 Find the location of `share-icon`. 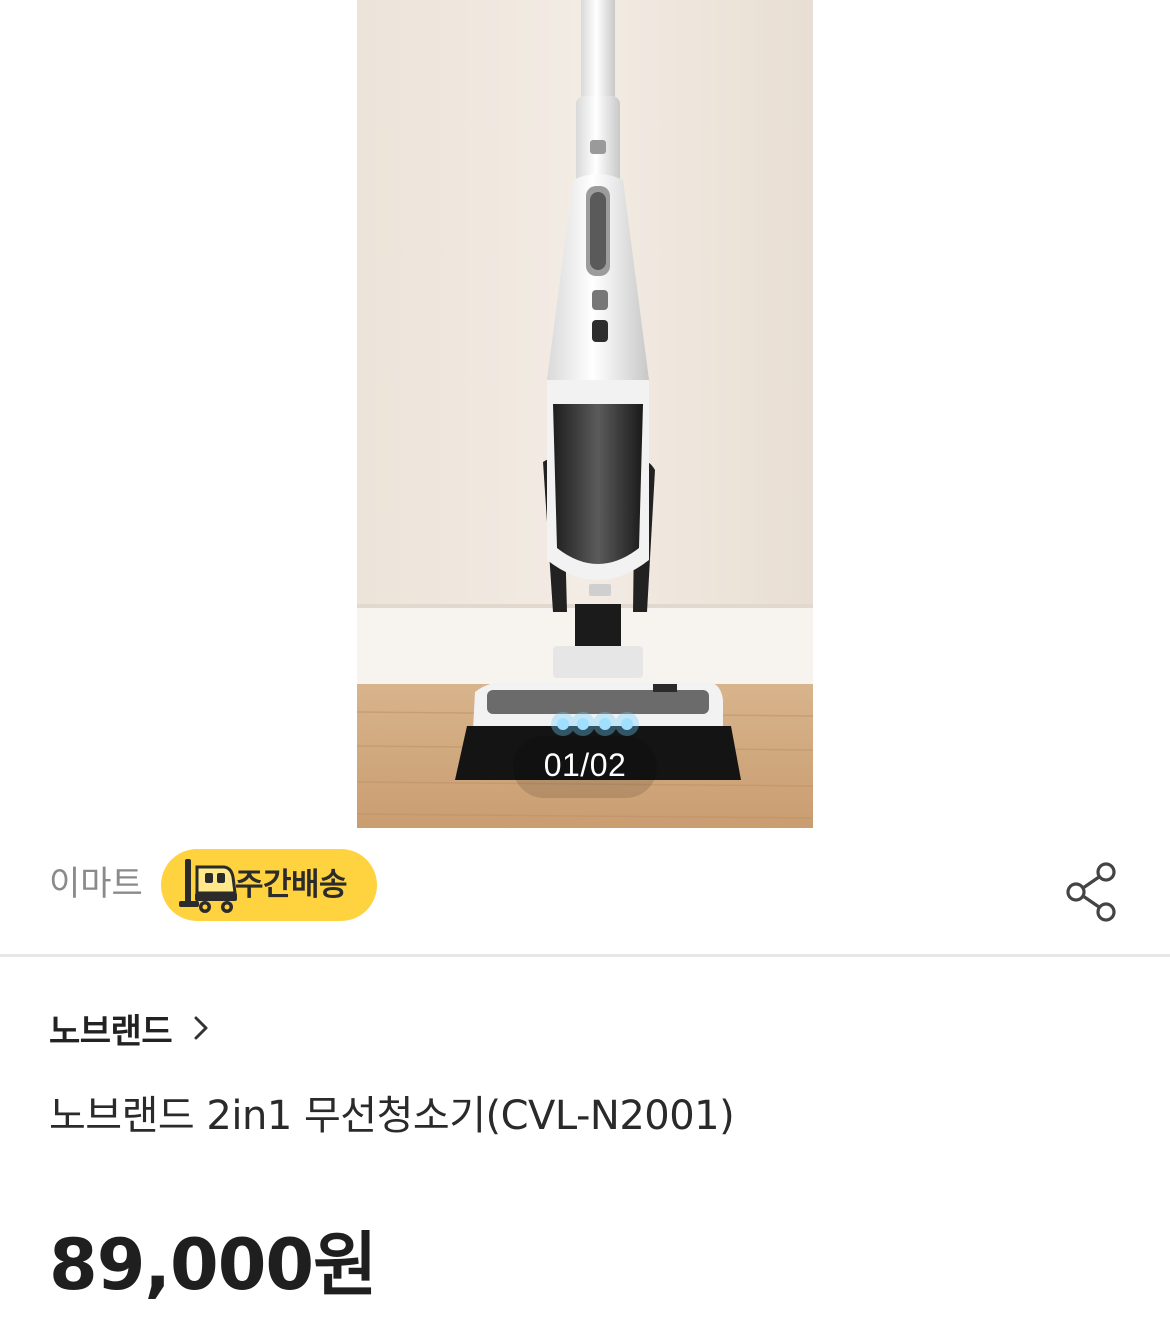

share-icon is located at coordinates (1092, 892).